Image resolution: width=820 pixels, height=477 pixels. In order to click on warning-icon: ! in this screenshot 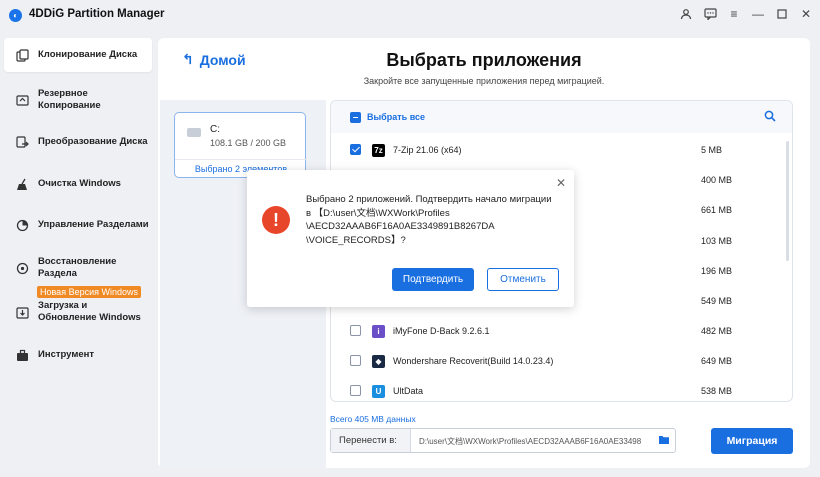, I will do `click(276, 220)`.